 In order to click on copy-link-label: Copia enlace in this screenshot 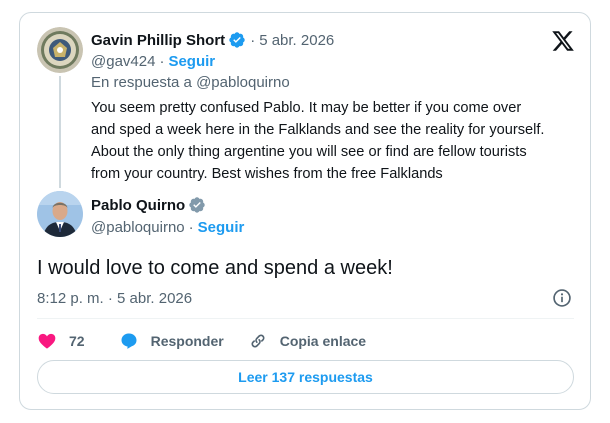, I will do `click(323, 341)`.